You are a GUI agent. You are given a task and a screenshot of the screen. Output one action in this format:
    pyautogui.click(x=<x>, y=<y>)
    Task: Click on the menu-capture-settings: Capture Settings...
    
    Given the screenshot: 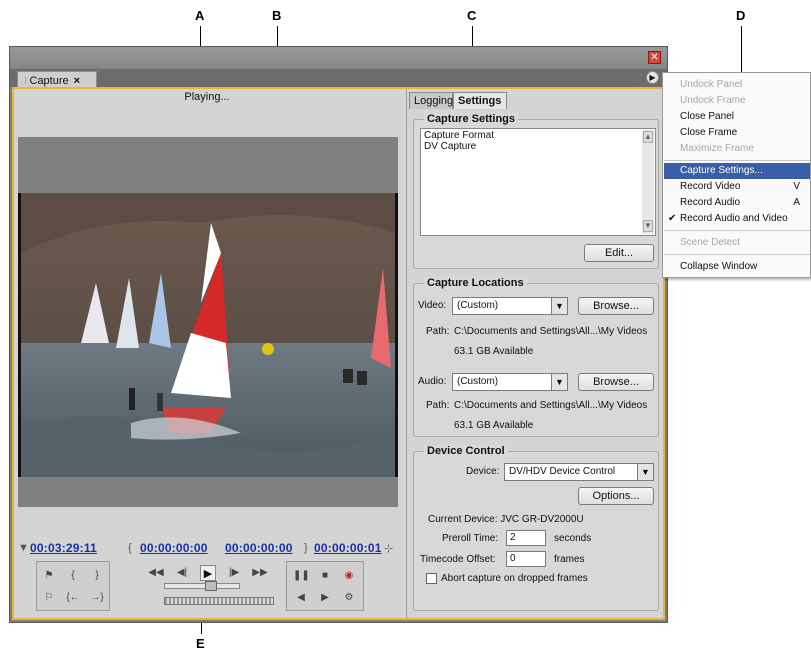 What is the action you would take?
    pyautogui.click(x=737, y=171)
    